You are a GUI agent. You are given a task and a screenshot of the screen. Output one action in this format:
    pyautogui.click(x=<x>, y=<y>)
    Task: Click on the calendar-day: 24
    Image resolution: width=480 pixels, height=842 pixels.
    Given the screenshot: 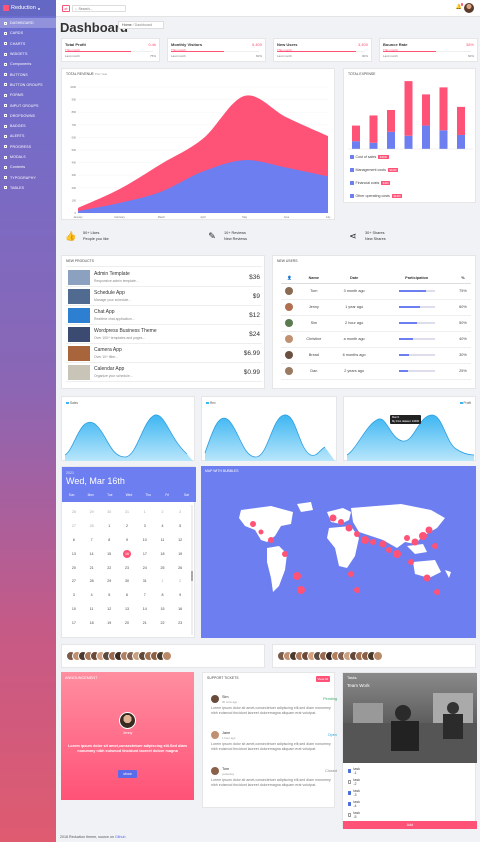 What is the action you would take?
    pyautogui.click(x=145, y=568)
    